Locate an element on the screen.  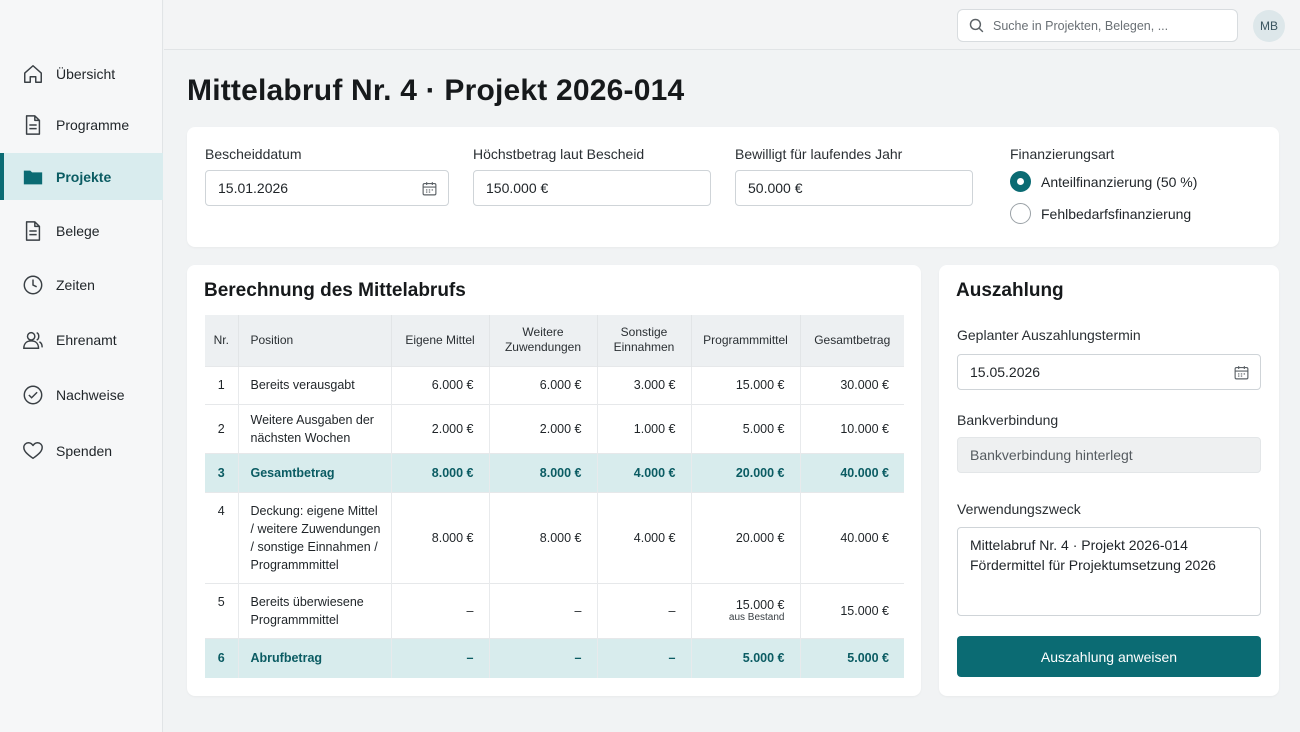
verwendungszweck-line: Mittelabruf Nr. 4 · Projekt 2026-014 is located at coordinates (1079, 545).